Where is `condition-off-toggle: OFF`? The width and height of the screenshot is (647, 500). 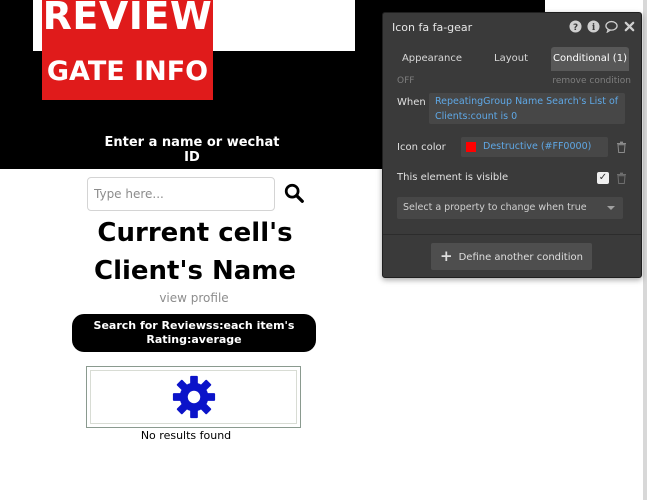 condition-off-toggle: OFF is located at coordinates (405, 81).